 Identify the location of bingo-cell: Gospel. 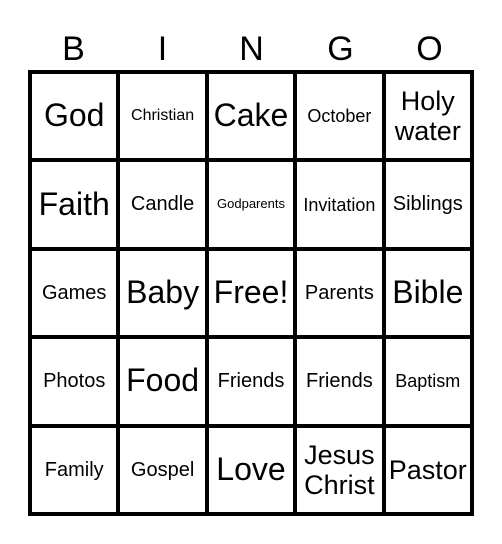
(162, 469).